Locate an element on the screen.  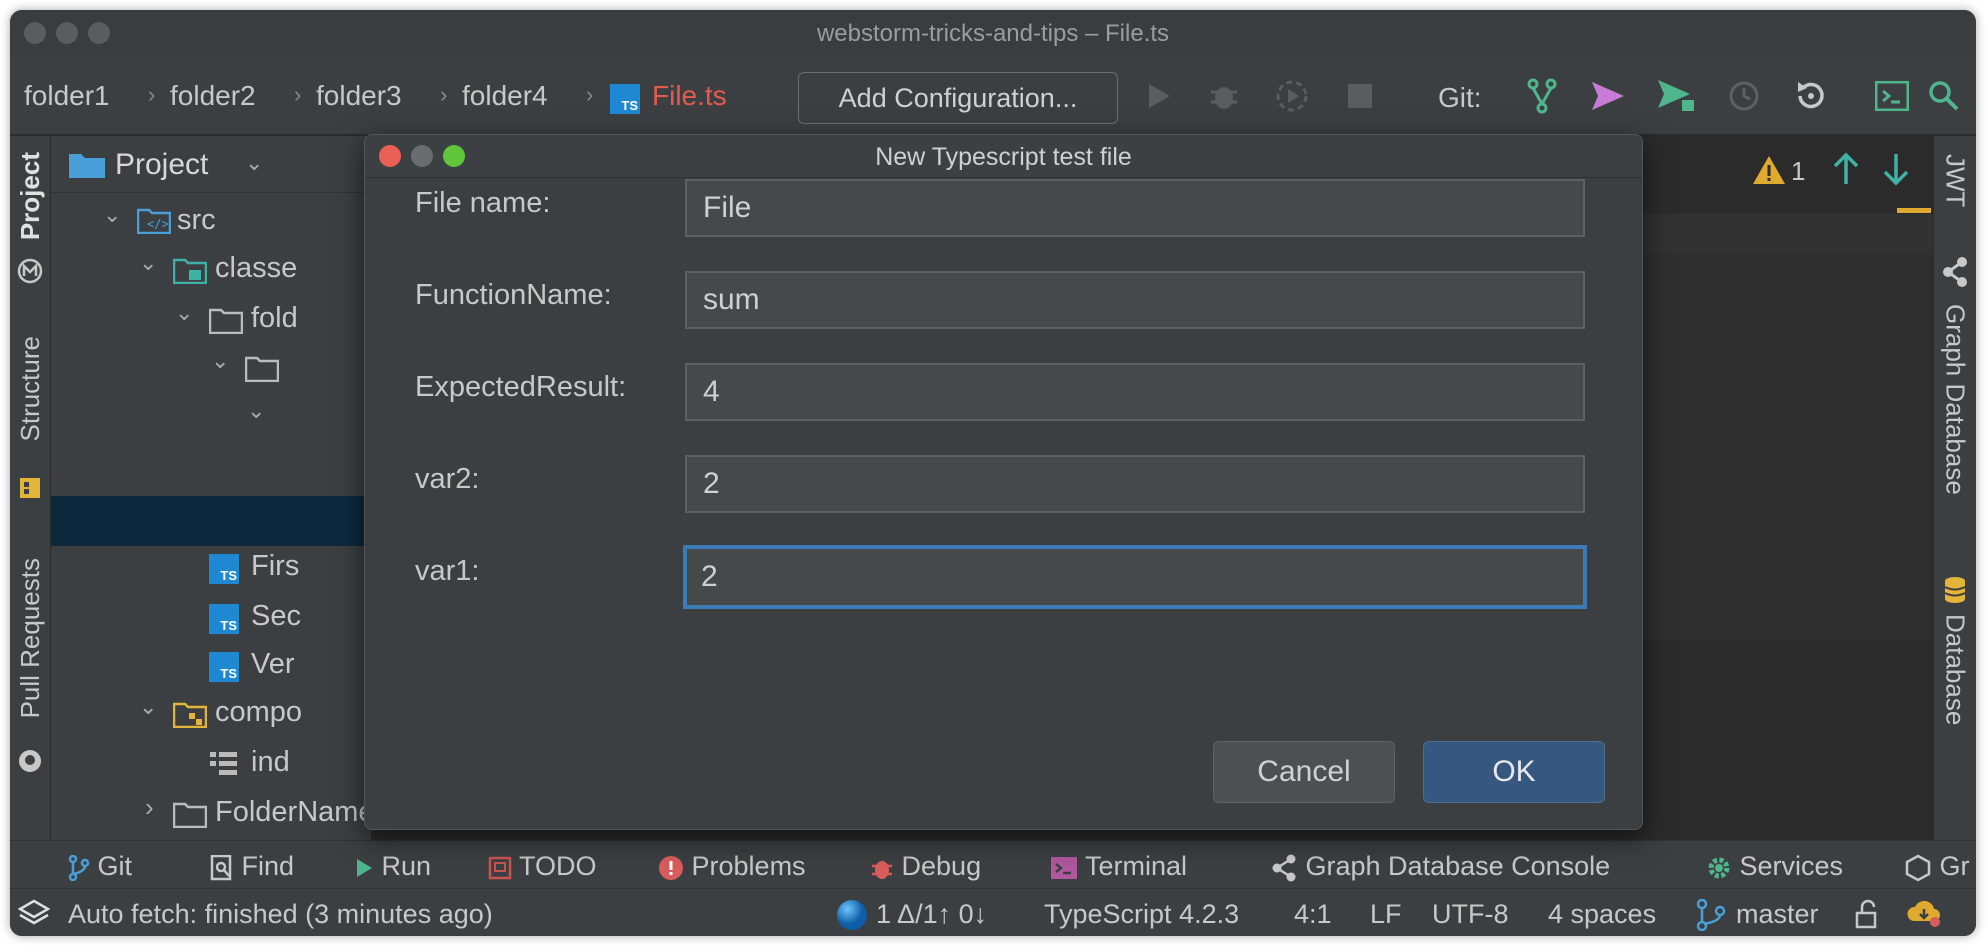
selected-tree-row is located at coordinates (211, 521).